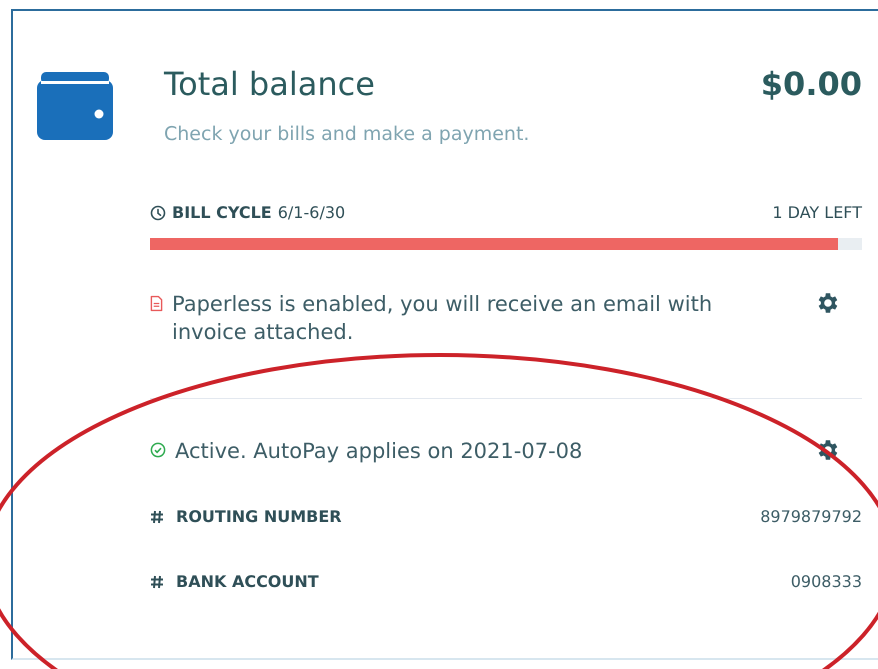 Image resolution: width=878 pixels, height=669 pixels. What do you see at coordinates (312, 212) in the screenshot?
I see `bill-cycle-dates: 6/1-6/30` at bounding box center [312, 212].